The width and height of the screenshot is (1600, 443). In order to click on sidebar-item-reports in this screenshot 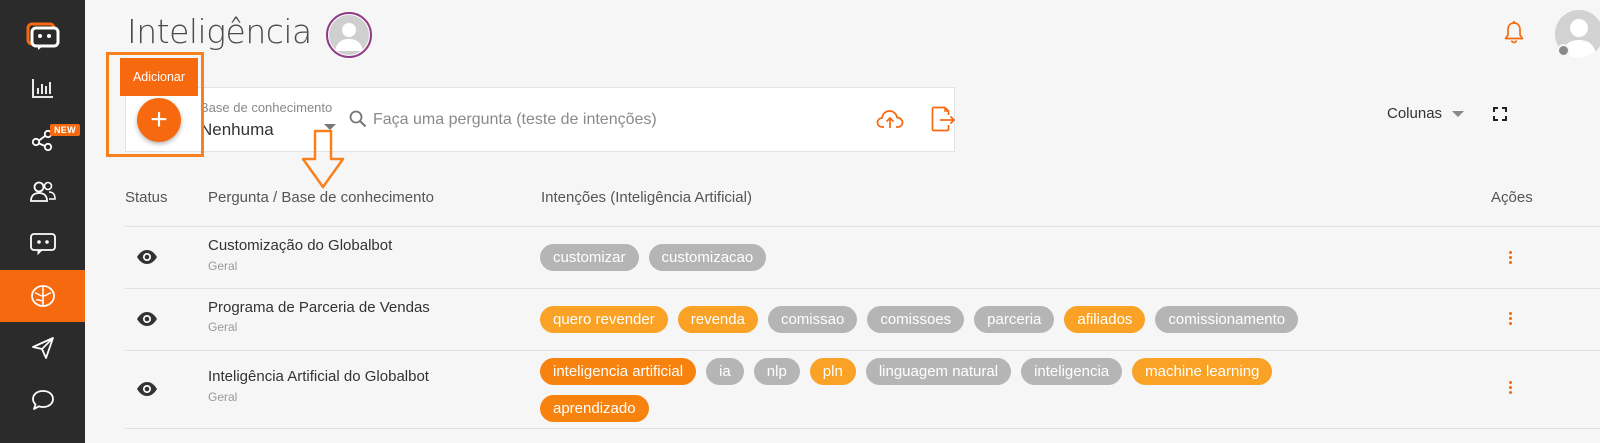, I will do `click(42, 88)`.